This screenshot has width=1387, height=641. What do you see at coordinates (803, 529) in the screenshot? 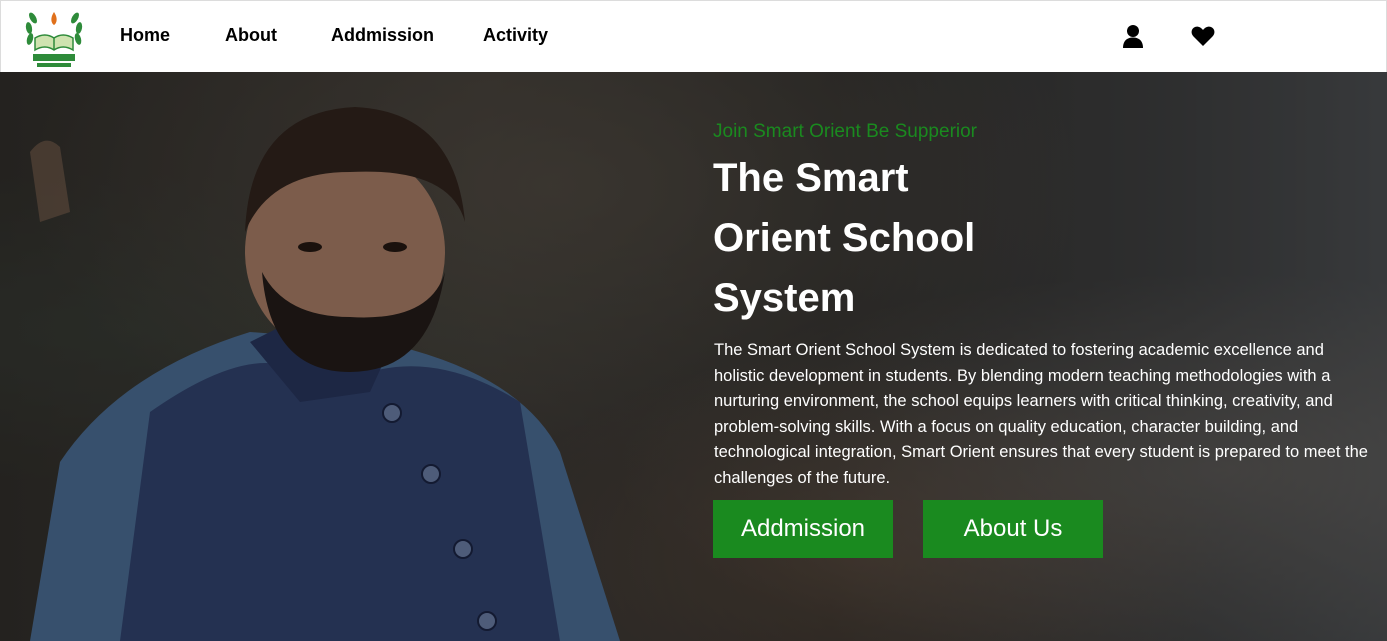
I see `admission-button: Addmission` at bounding box center [803, 529].